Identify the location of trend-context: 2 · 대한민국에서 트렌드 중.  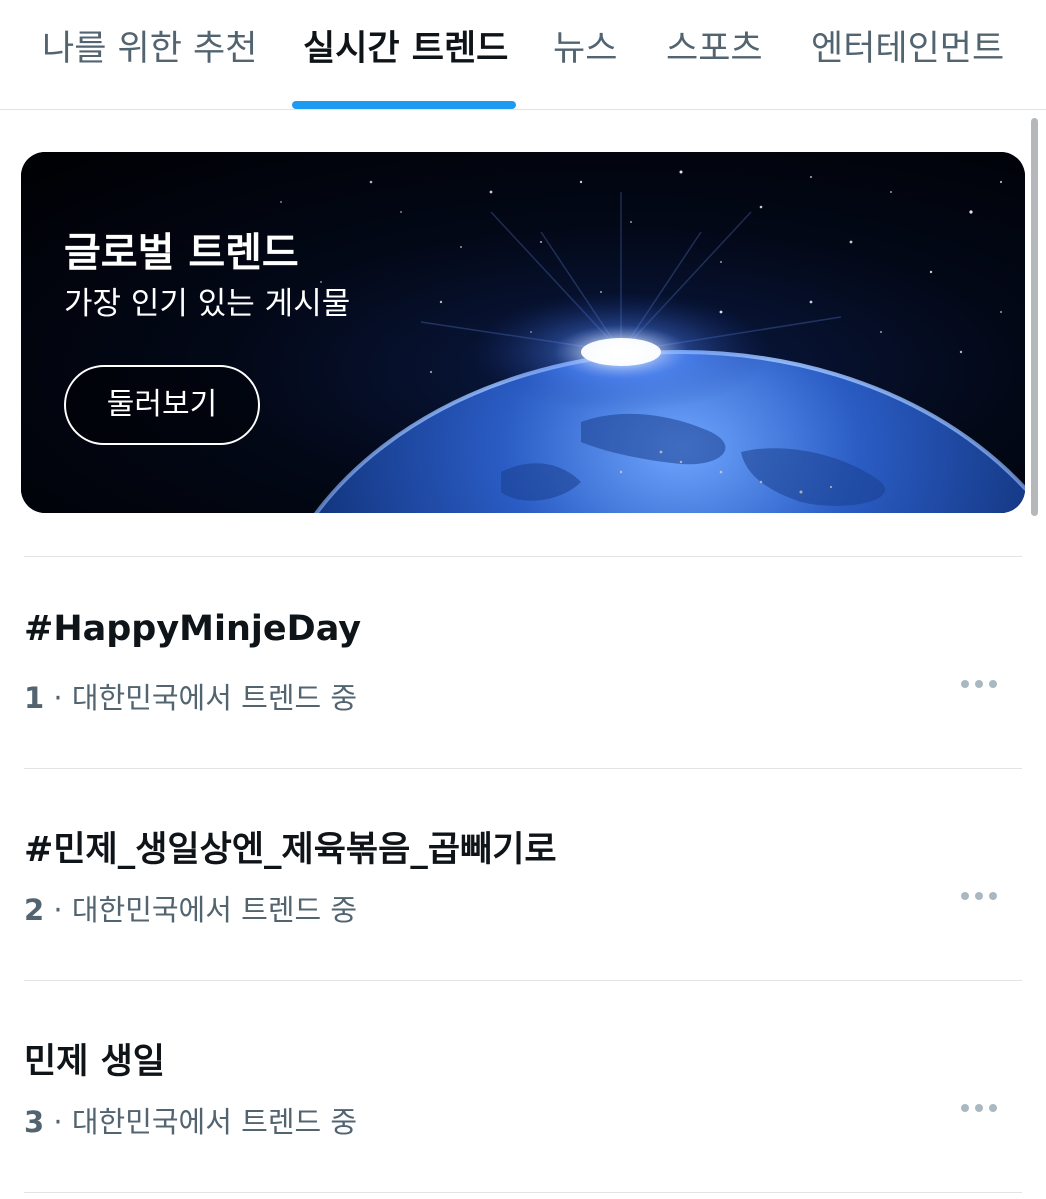
(190, 908).